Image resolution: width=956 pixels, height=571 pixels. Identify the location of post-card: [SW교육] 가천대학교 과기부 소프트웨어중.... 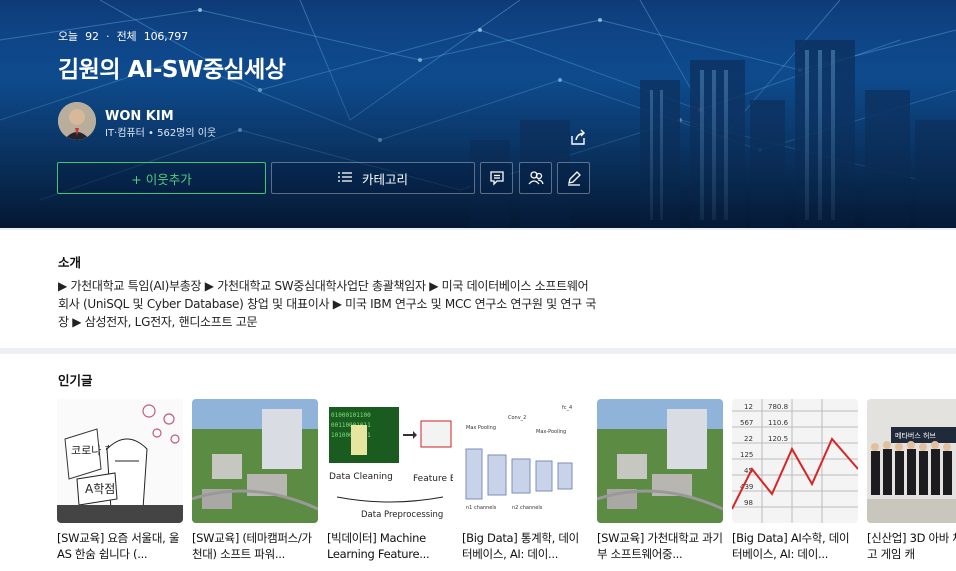
(660, 480).